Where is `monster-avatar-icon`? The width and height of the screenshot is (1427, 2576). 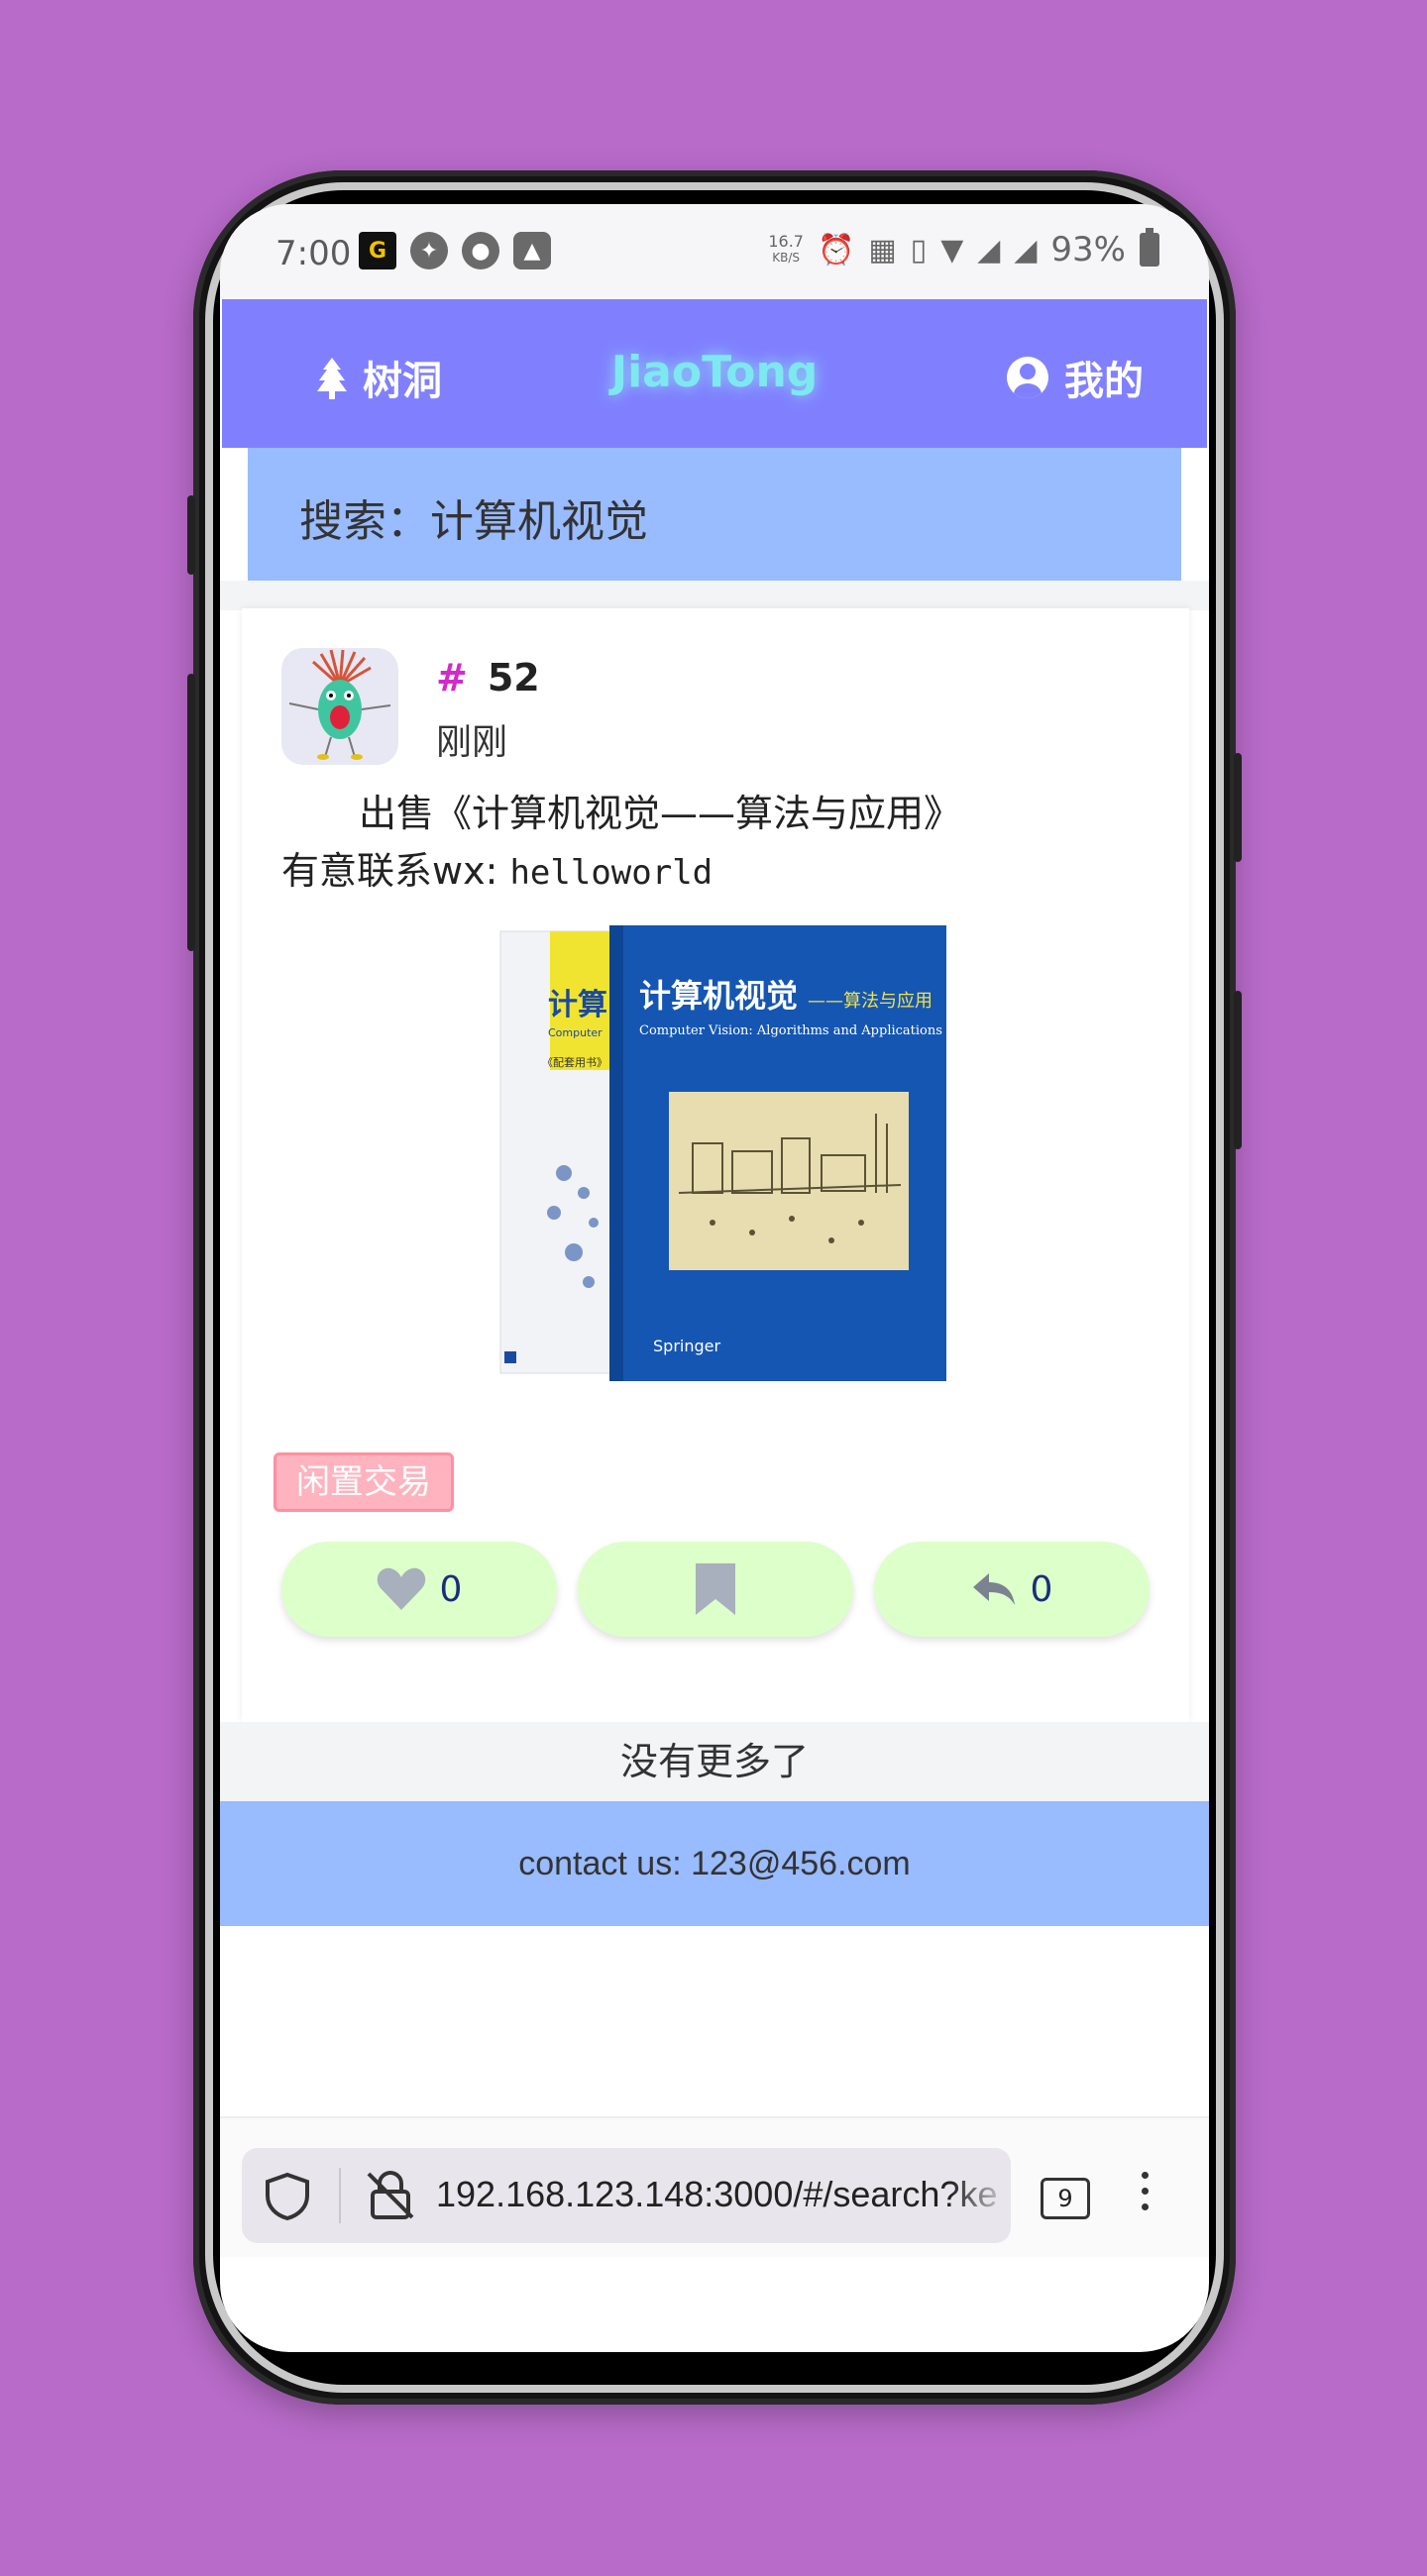
monster-avatar-icon is located at coordinates (339, 705).